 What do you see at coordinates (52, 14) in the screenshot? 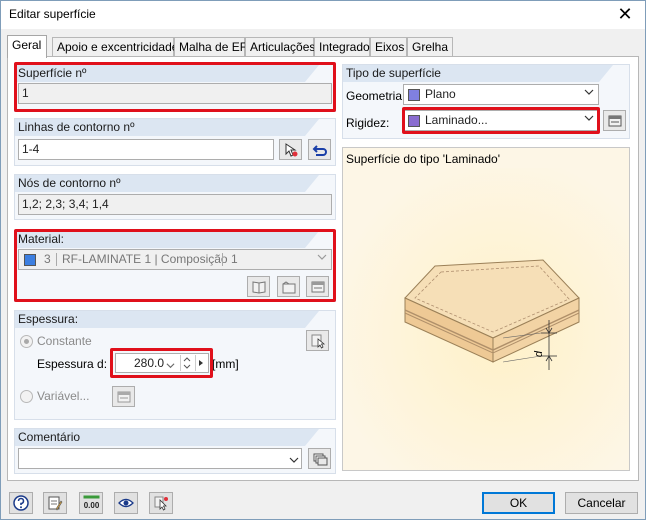
I see `window-title: Editar superfície` at bounding box center [52, 14].